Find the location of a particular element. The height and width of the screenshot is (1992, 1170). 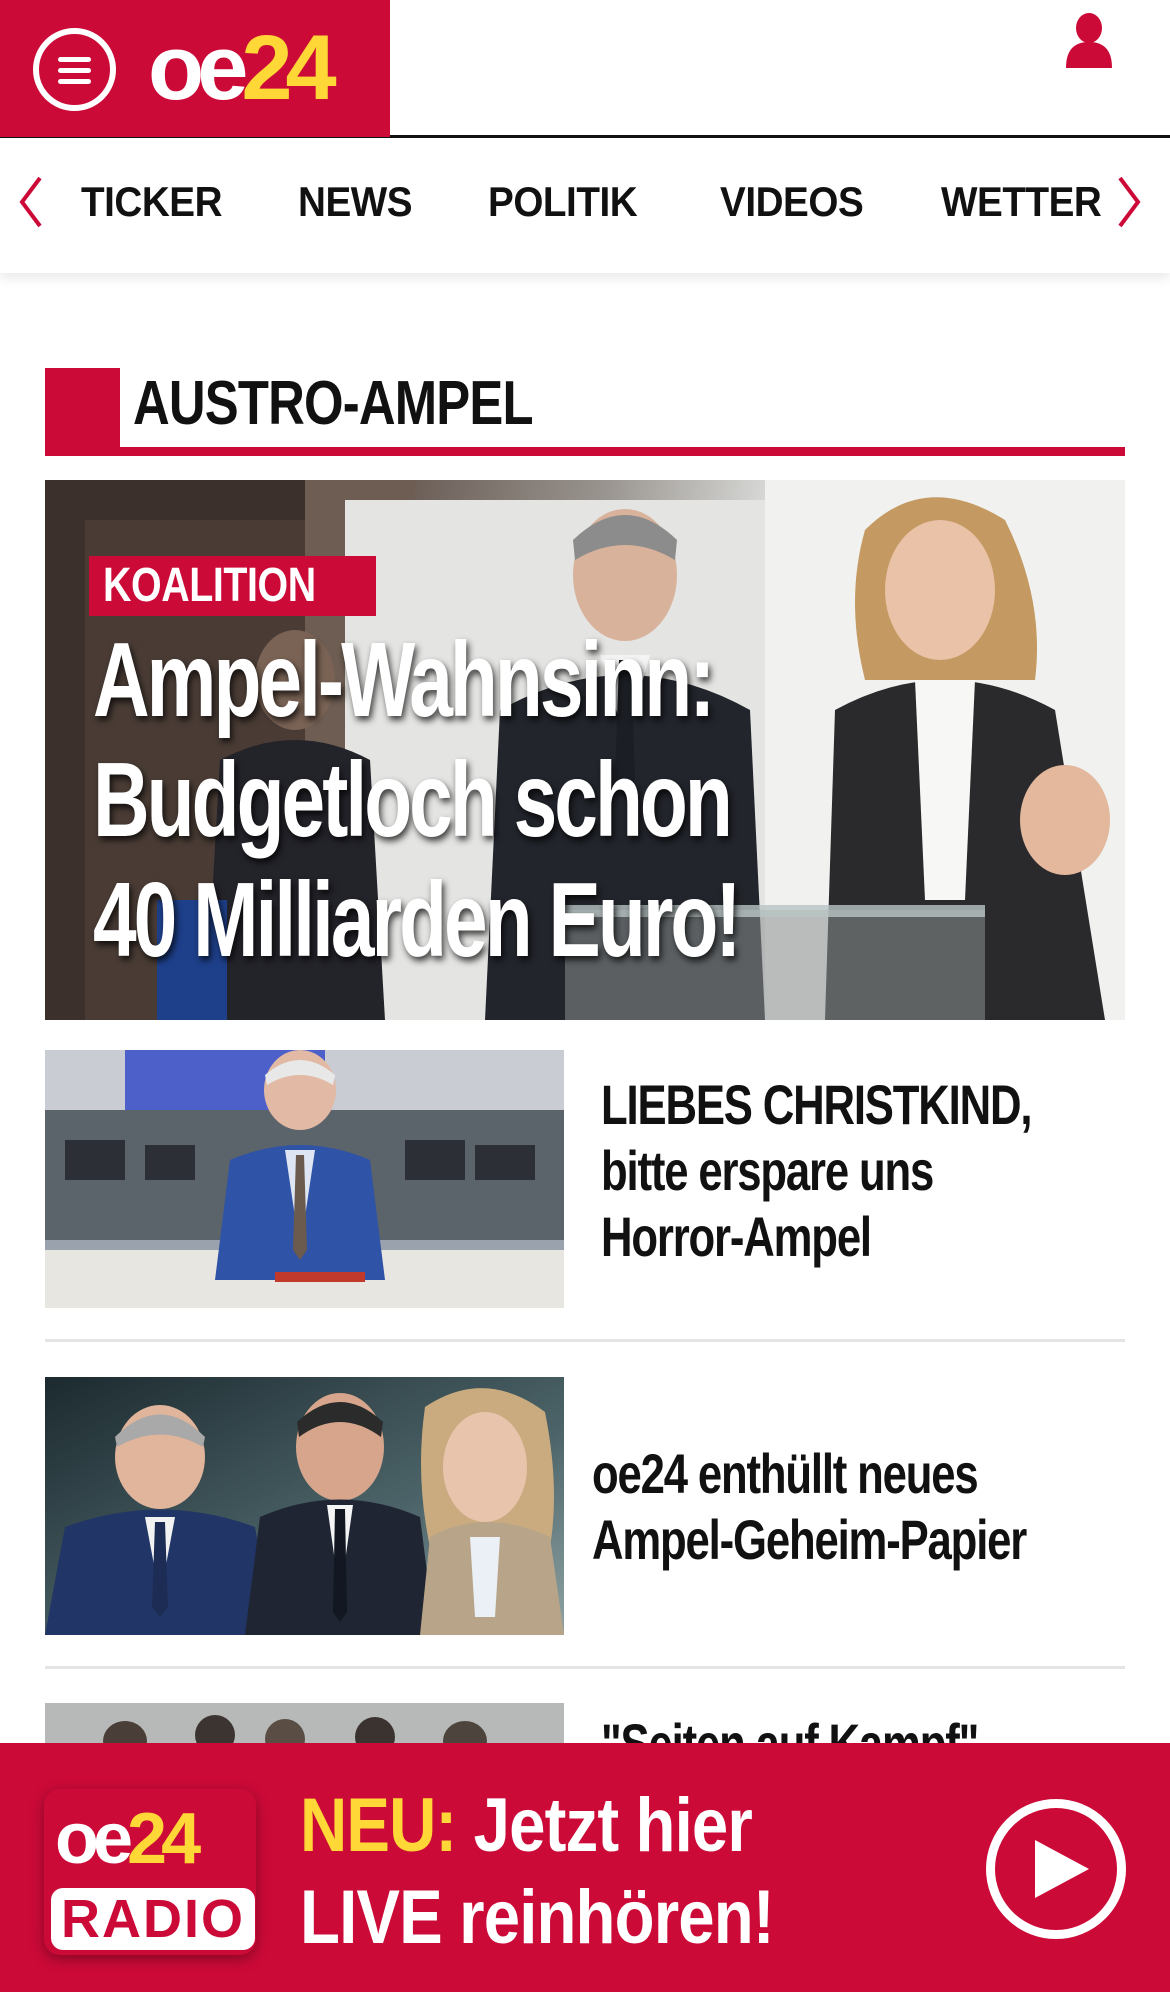

chevron-right-icon is located at coordinates (1129, 202).